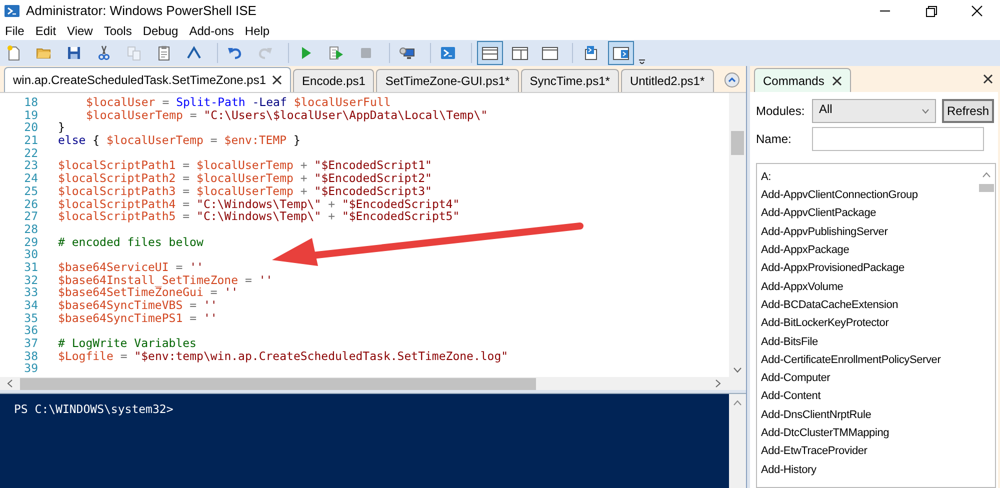 This screenshot has height=488, width=1000. I want to click on script-tab: SetTimeZone-GUI.ps1*, so click(447, 80).